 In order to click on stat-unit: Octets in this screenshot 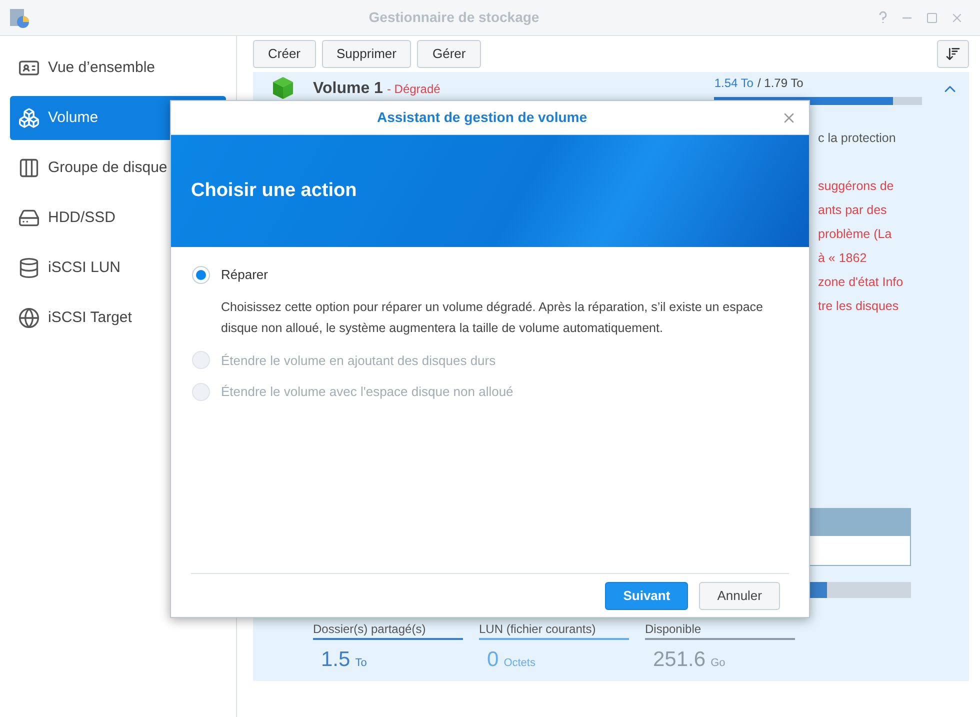, I will do `click(520, 663)`.